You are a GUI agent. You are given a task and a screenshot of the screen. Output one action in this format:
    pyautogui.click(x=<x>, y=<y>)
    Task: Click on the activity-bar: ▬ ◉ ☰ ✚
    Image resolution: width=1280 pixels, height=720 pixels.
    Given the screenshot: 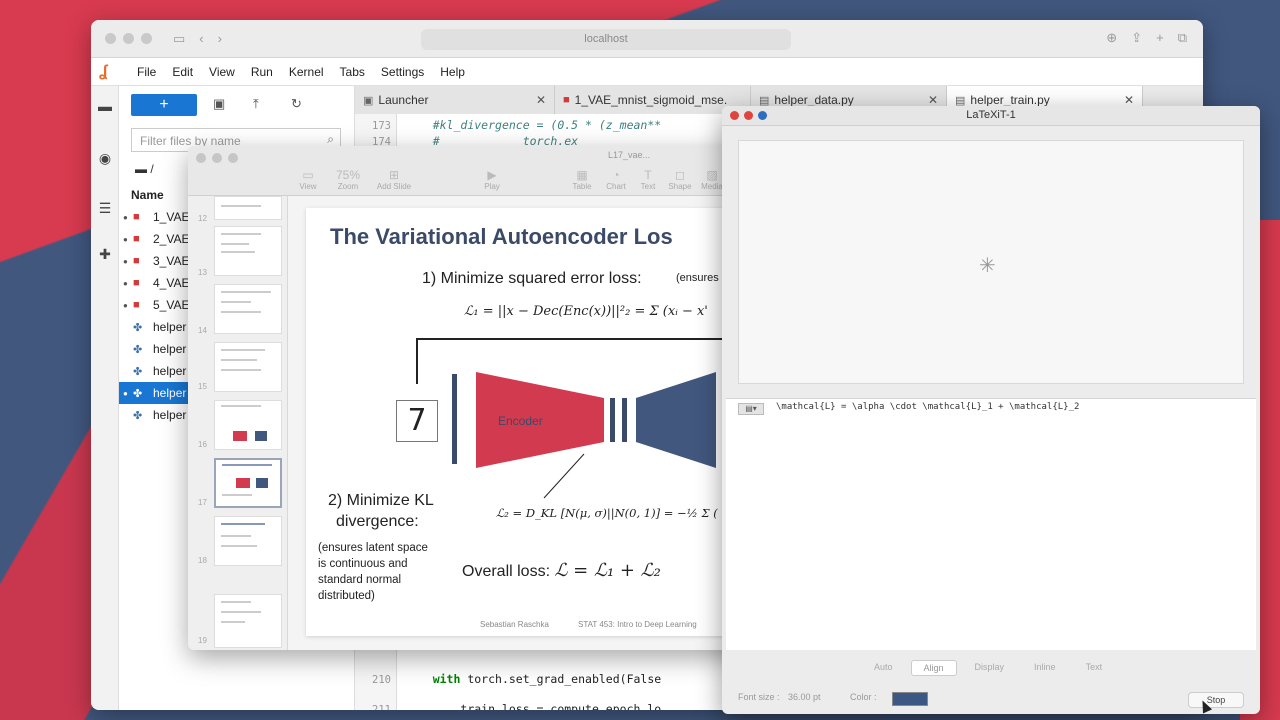 What is the action you would take?
    pyautogui.click(x=105, y=398)
    